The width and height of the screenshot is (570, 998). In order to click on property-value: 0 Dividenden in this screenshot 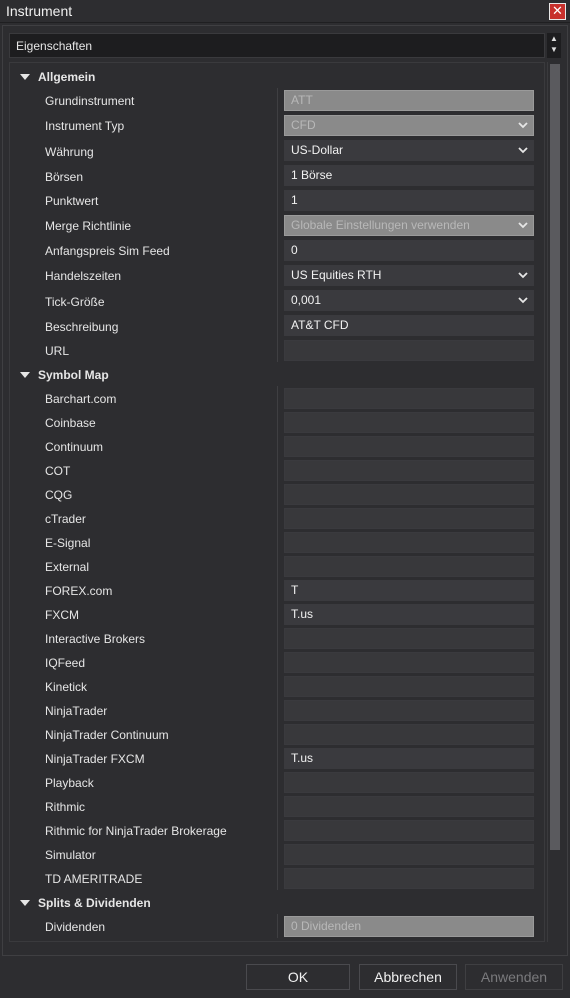, I will do `click(326, 926)`.